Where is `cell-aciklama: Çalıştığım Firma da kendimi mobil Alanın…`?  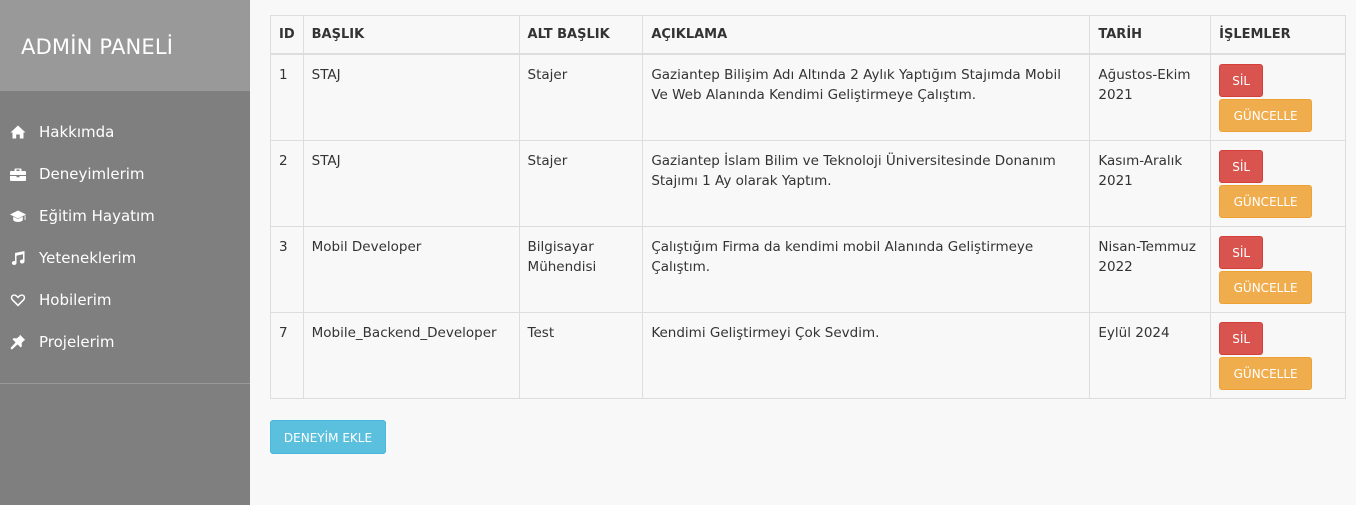
cell-aciklama: Çalıştığım Firma da kendimi mobil Alanın… is located at coordinates (866, 269).